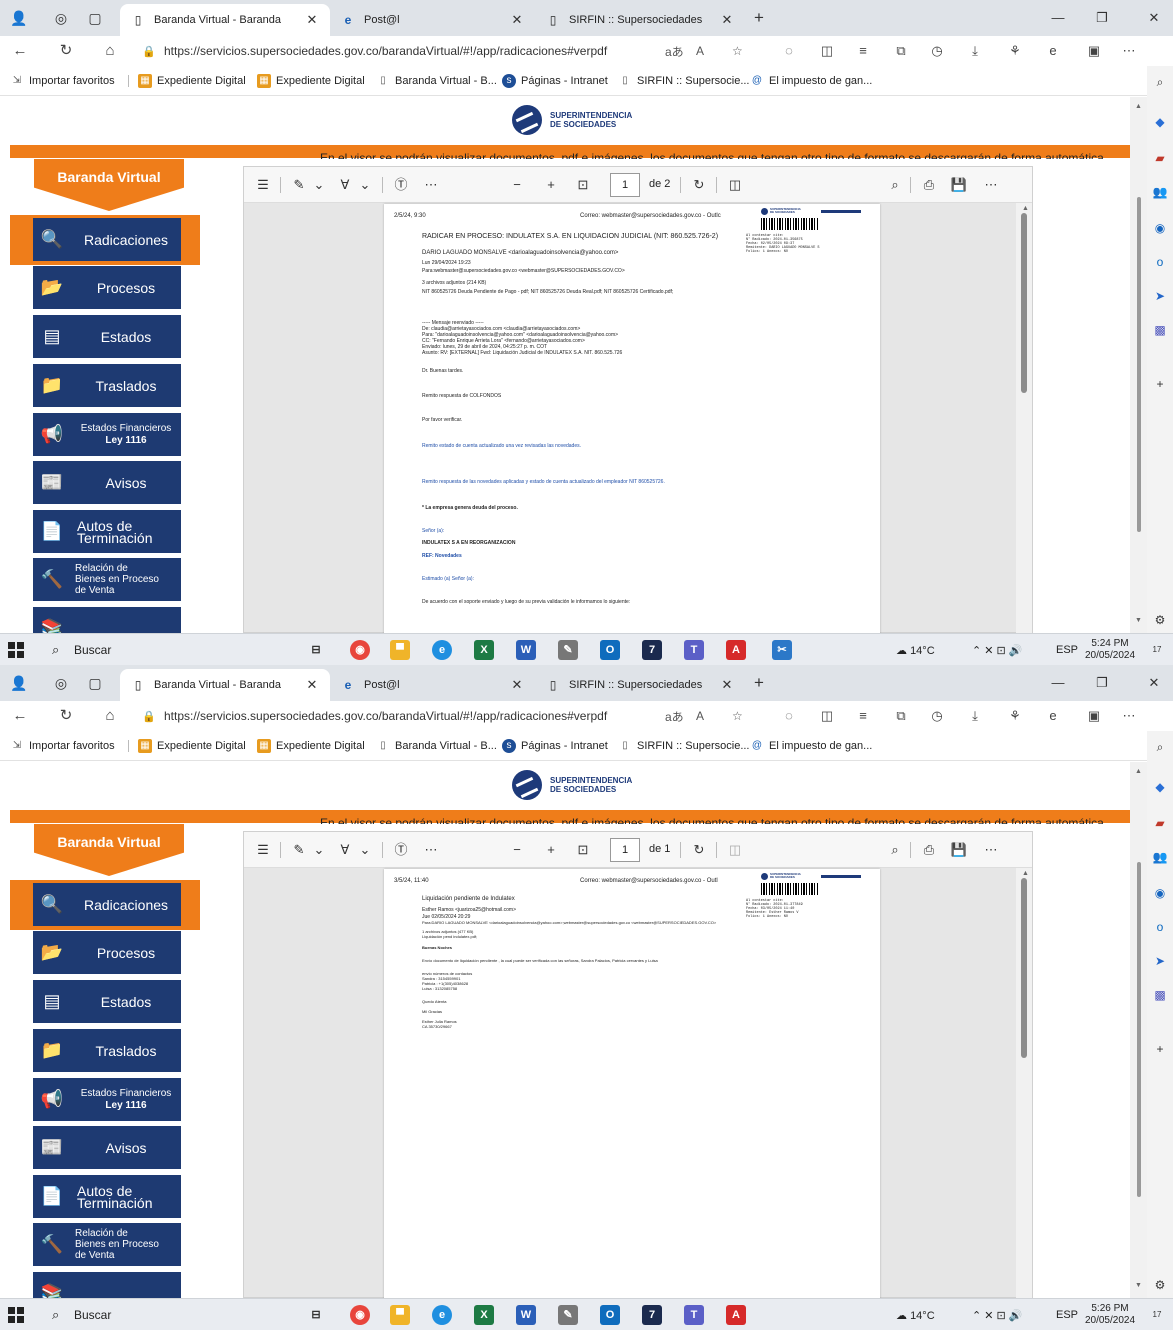  What do you see at coordinates (172, 650) in the screenshot?
I see `taskbar-search: ⌕ Buscar` at bounding box center [172, 650].